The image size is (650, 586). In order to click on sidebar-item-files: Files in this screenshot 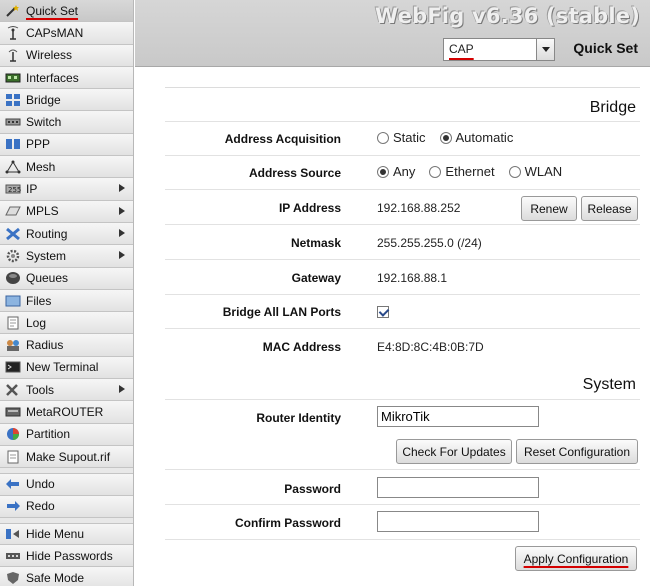, I will do `click(66, 301)`.